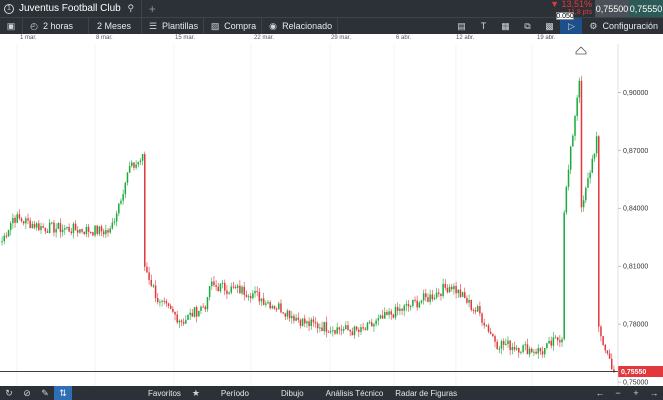 This screenshot has height=400, width=663. I want to click on settings-button: ⚙ Configuración, so click(622, 26).